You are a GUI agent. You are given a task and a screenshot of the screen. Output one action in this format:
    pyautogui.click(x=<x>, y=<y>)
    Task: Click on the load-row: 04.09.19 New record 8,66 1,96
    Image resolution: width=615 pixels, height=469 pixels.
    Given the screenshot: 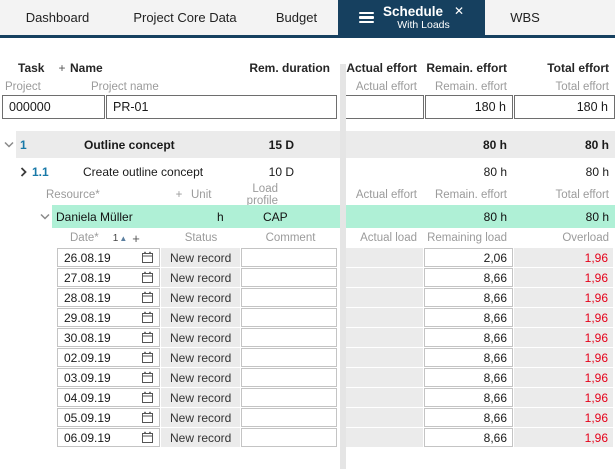 What is the action you would take?
    pyautogui.click(x=307, y=397)
    